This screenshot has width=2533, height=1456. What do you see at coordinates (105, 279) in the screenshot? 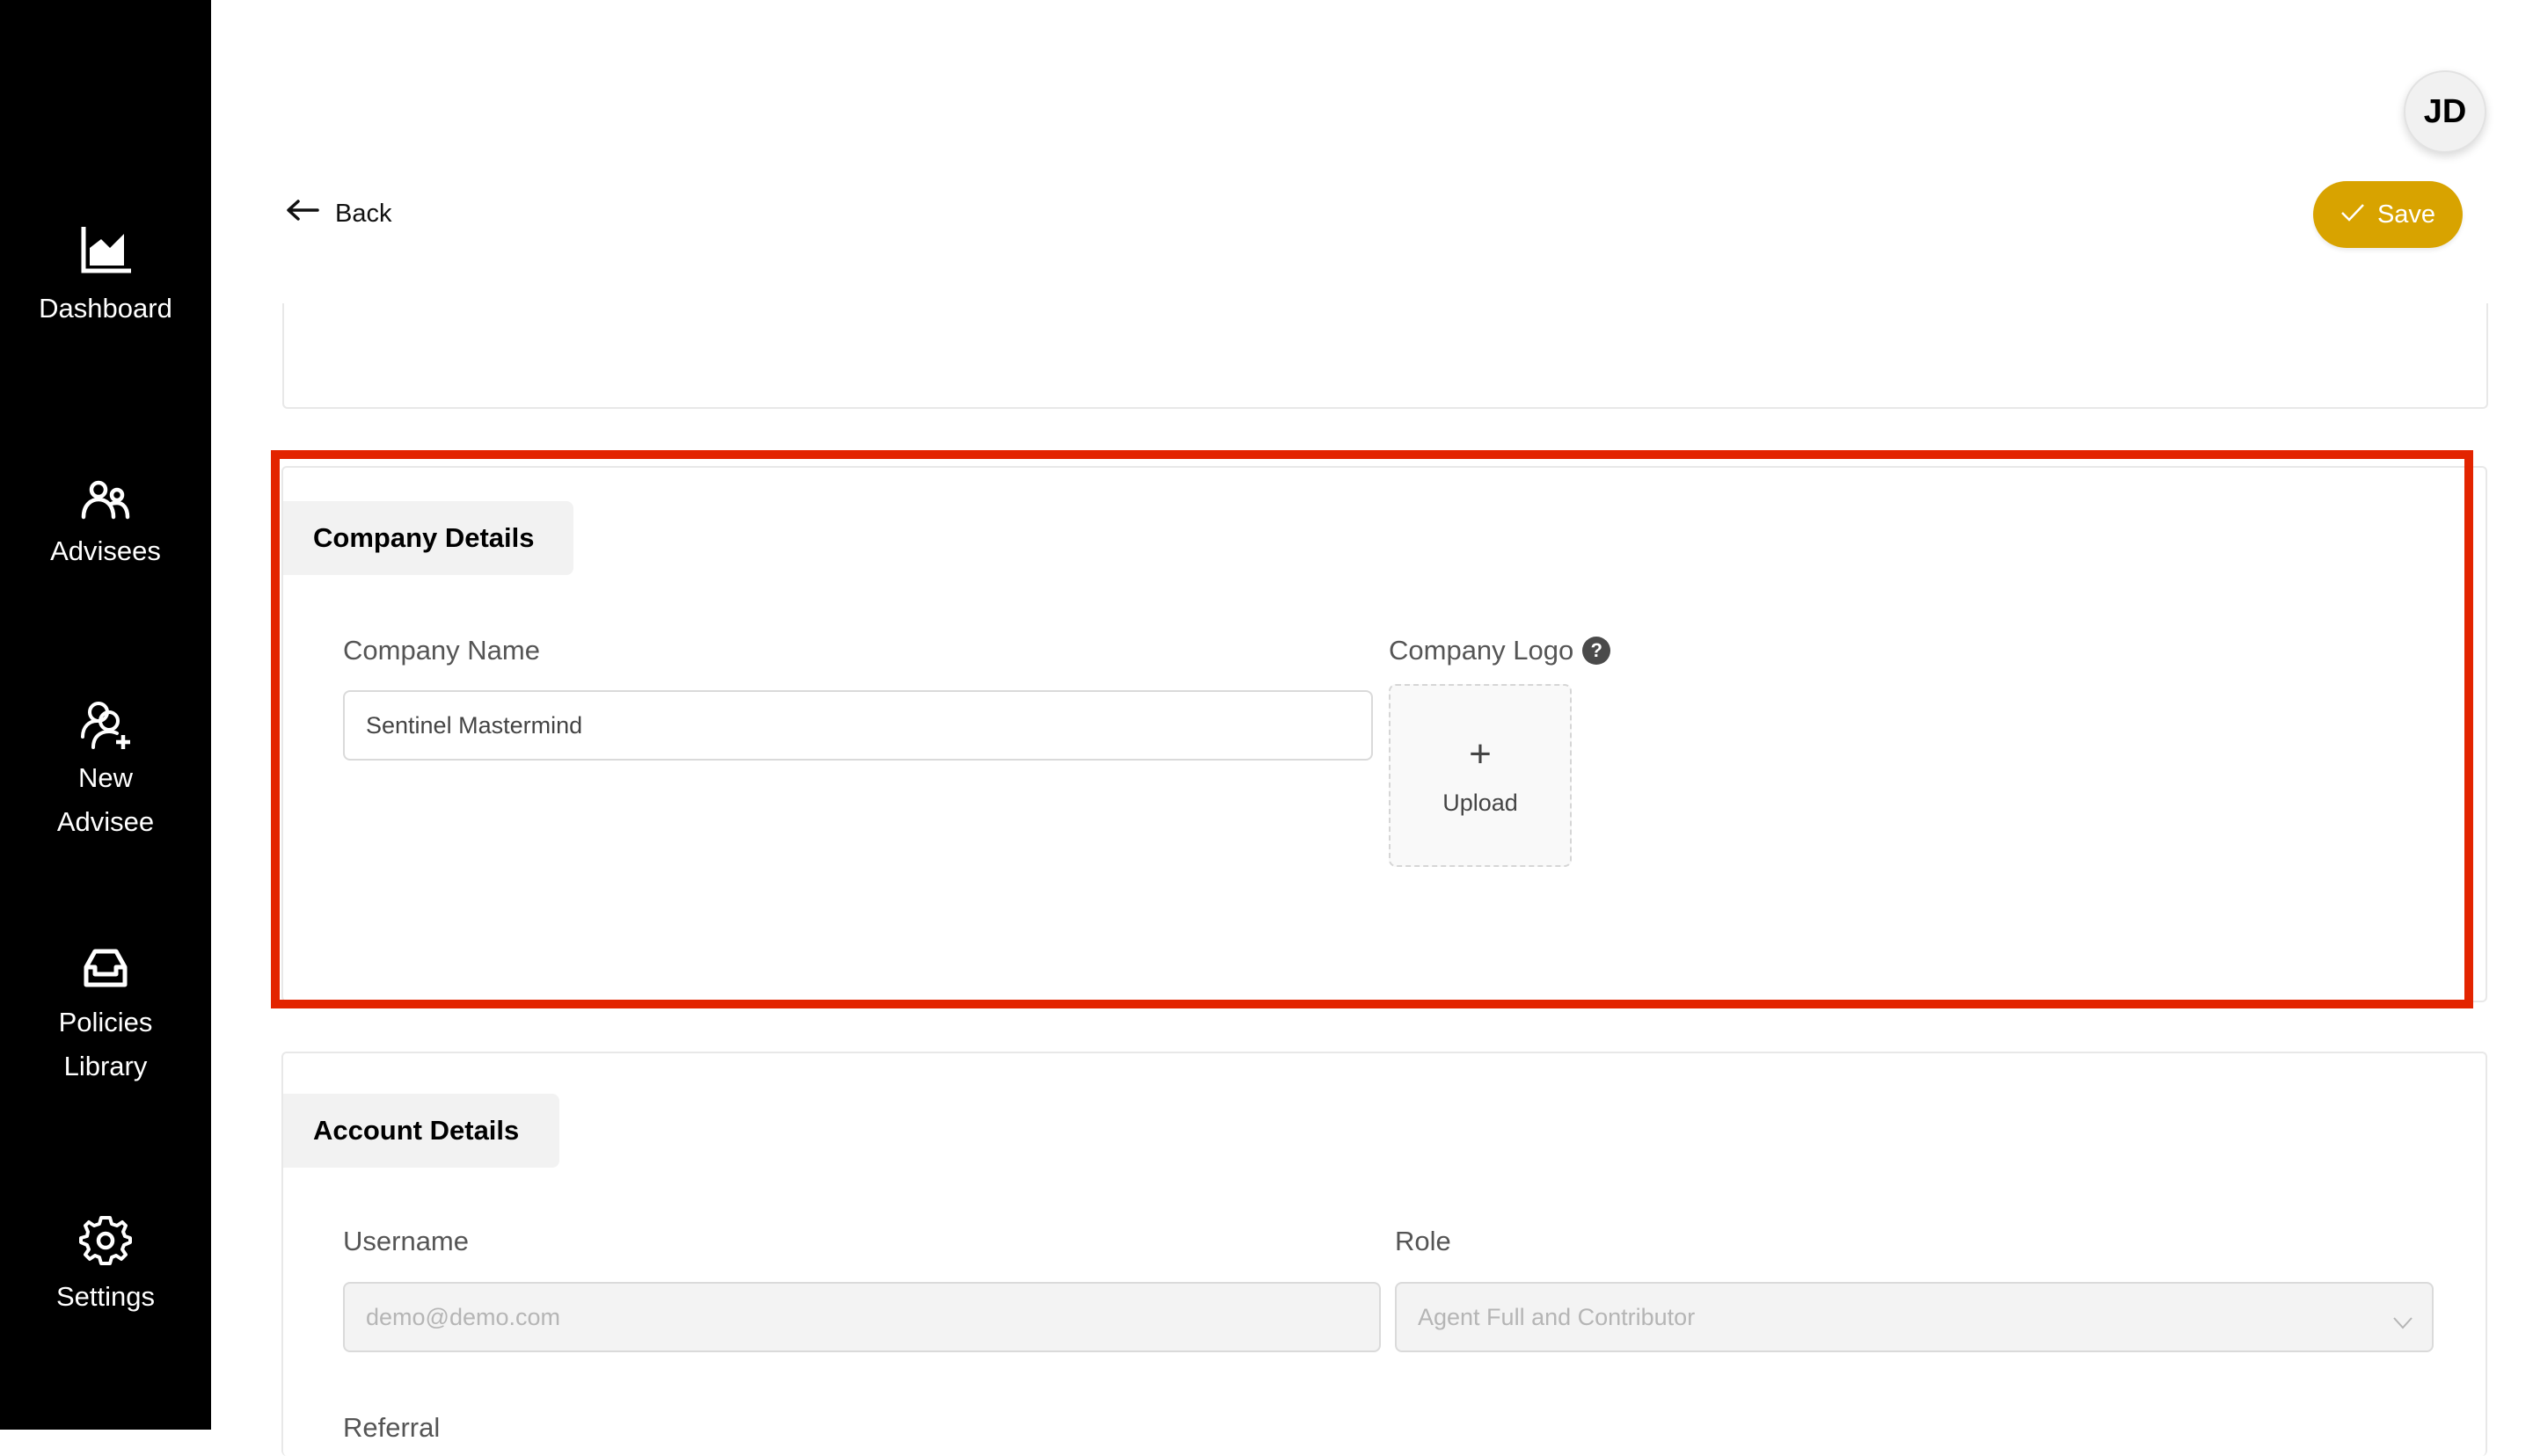
I see `sidebar-item-dashboard: Dashboard` at bounding box center [105, 279].